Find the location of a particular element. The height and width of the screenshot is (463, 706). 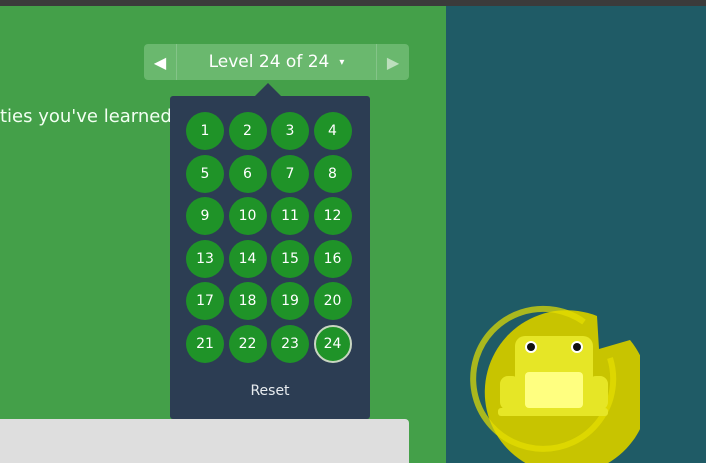

level-button-6: 6 is located at coordinates (247, 173).